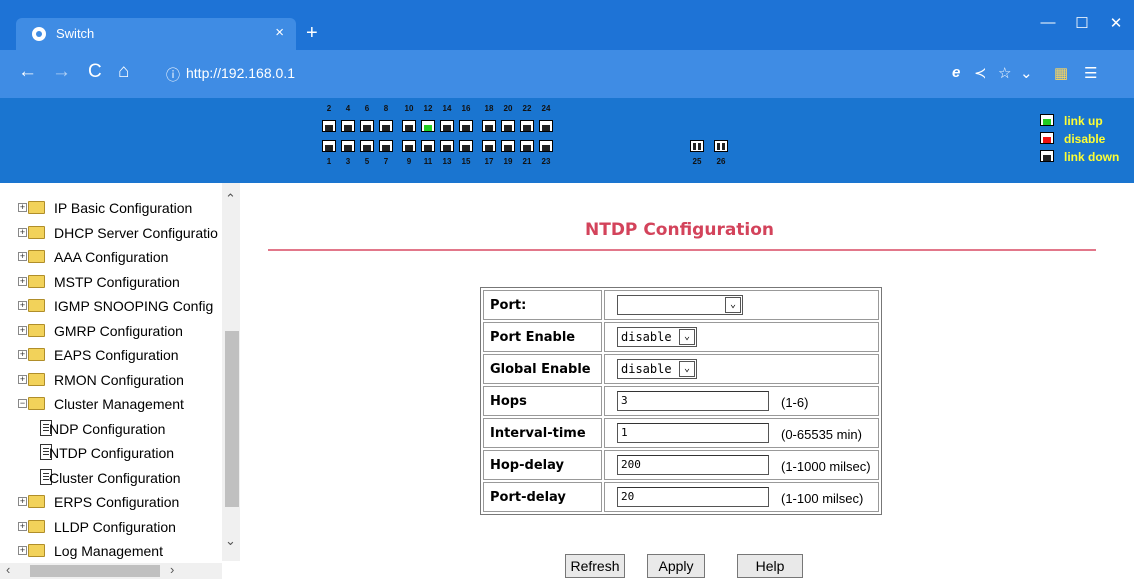  I want to click on sidebar-item: Cluster Configuration, so click(111, 478).